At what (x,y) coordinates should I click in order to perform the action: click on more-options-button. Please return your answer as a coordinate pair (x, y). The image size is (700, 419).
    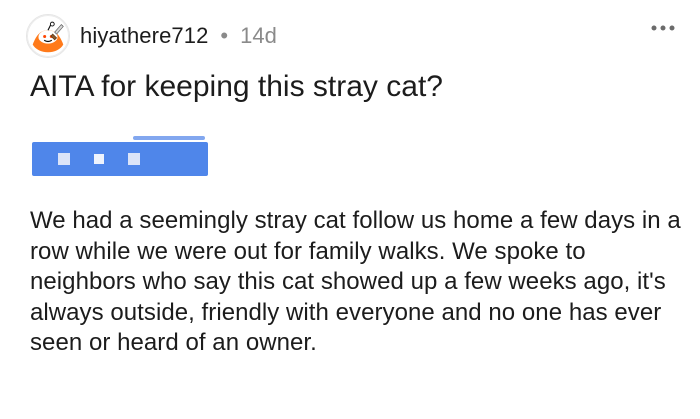
    Looking at the image, I should click on (663, 28).